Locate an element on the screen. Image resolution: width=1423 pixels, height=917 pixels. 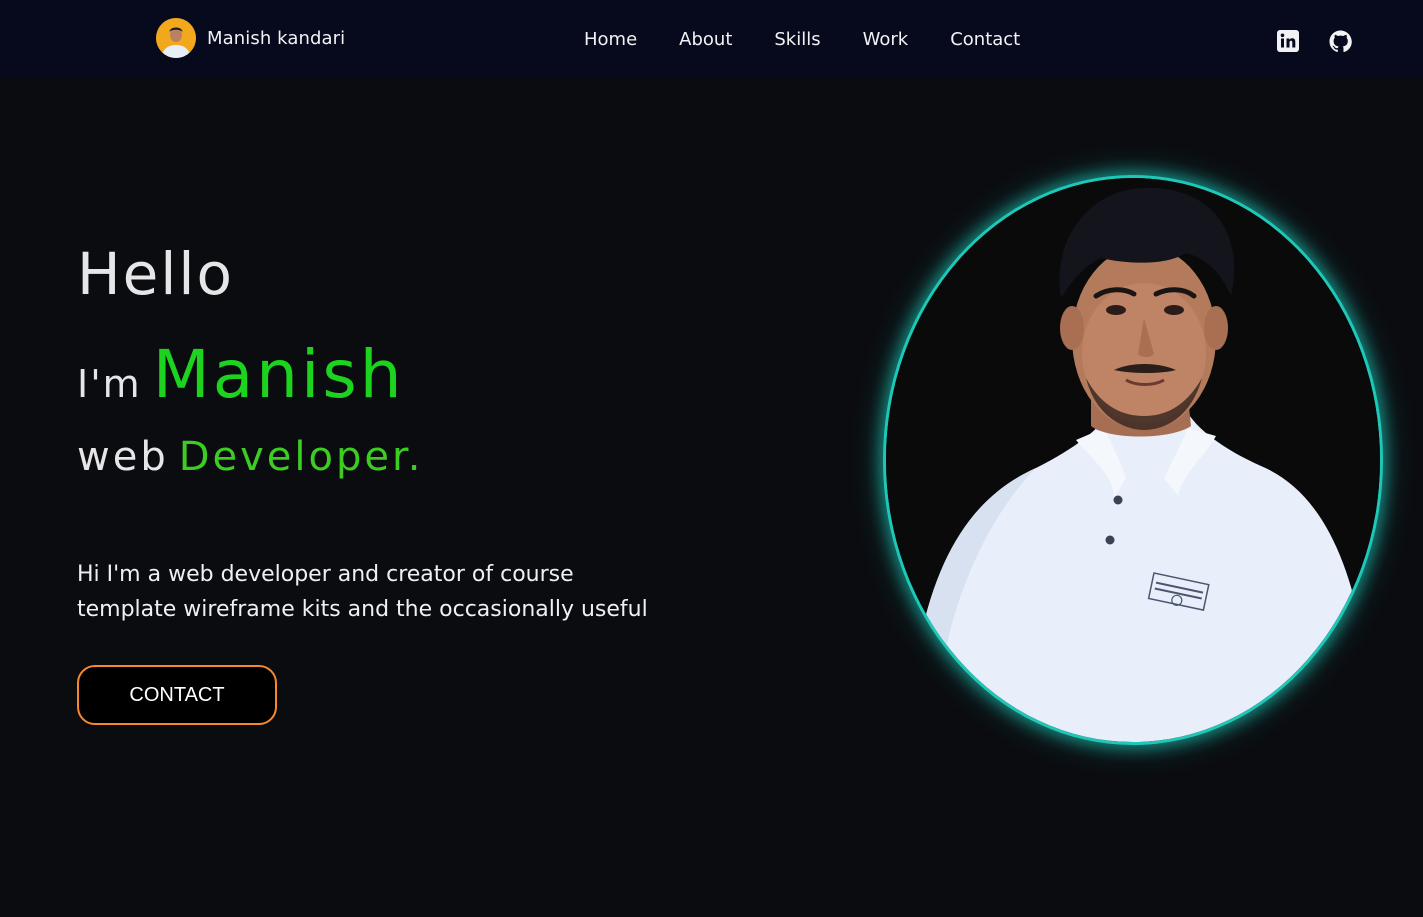
social-links is located at coordinates (1314, 41).